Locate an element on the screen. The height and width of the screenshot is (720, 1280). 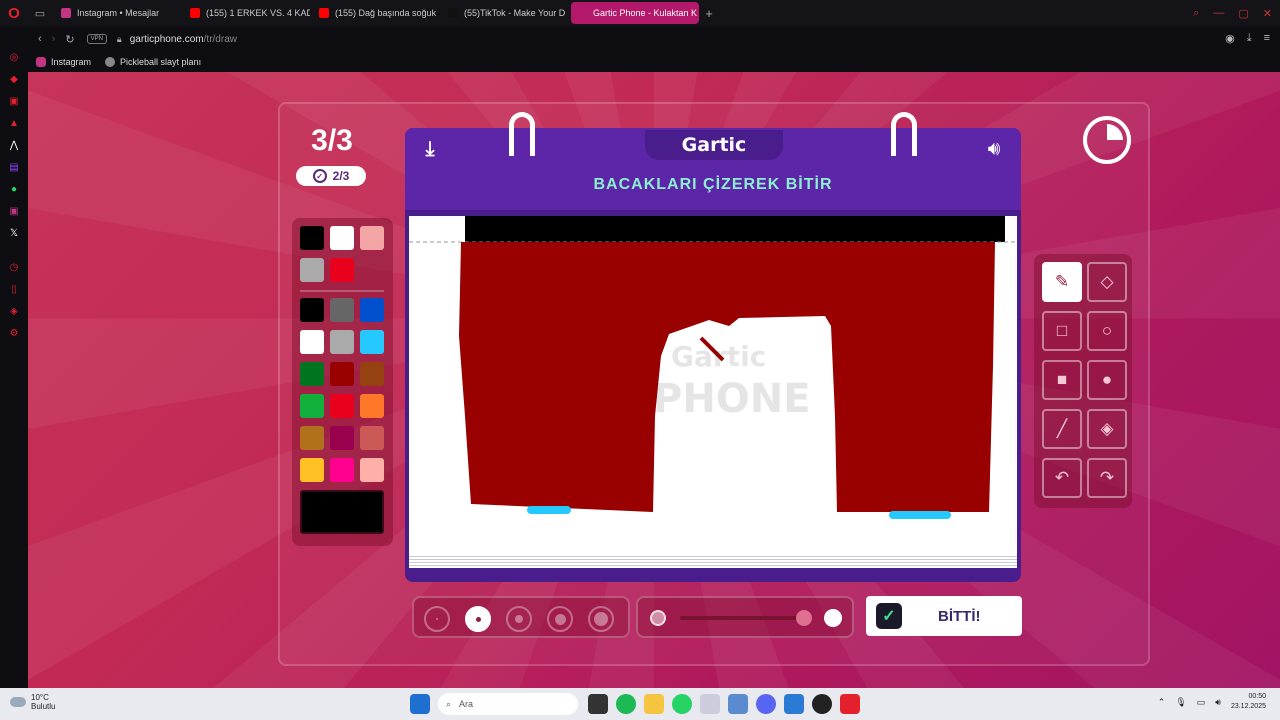
opera-gx-icon is located at coordinates (850, 704).